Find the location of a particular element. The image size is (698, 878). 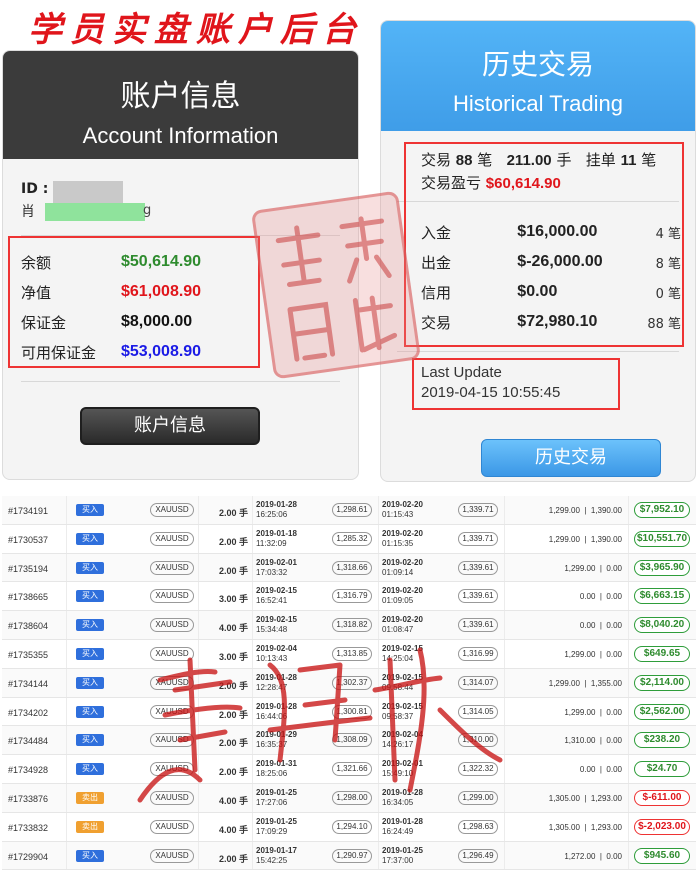

close-date: 2019-02-15 is located at coordinates (402, 677).